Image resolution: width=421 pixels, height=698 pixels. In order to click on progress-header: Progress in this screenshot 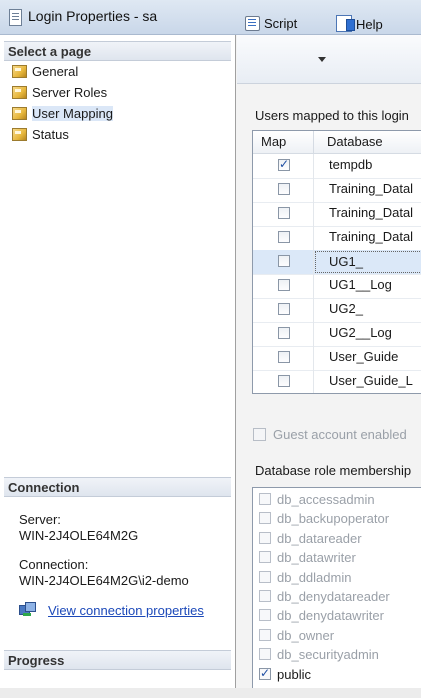, I will do `click(117, 660)`.